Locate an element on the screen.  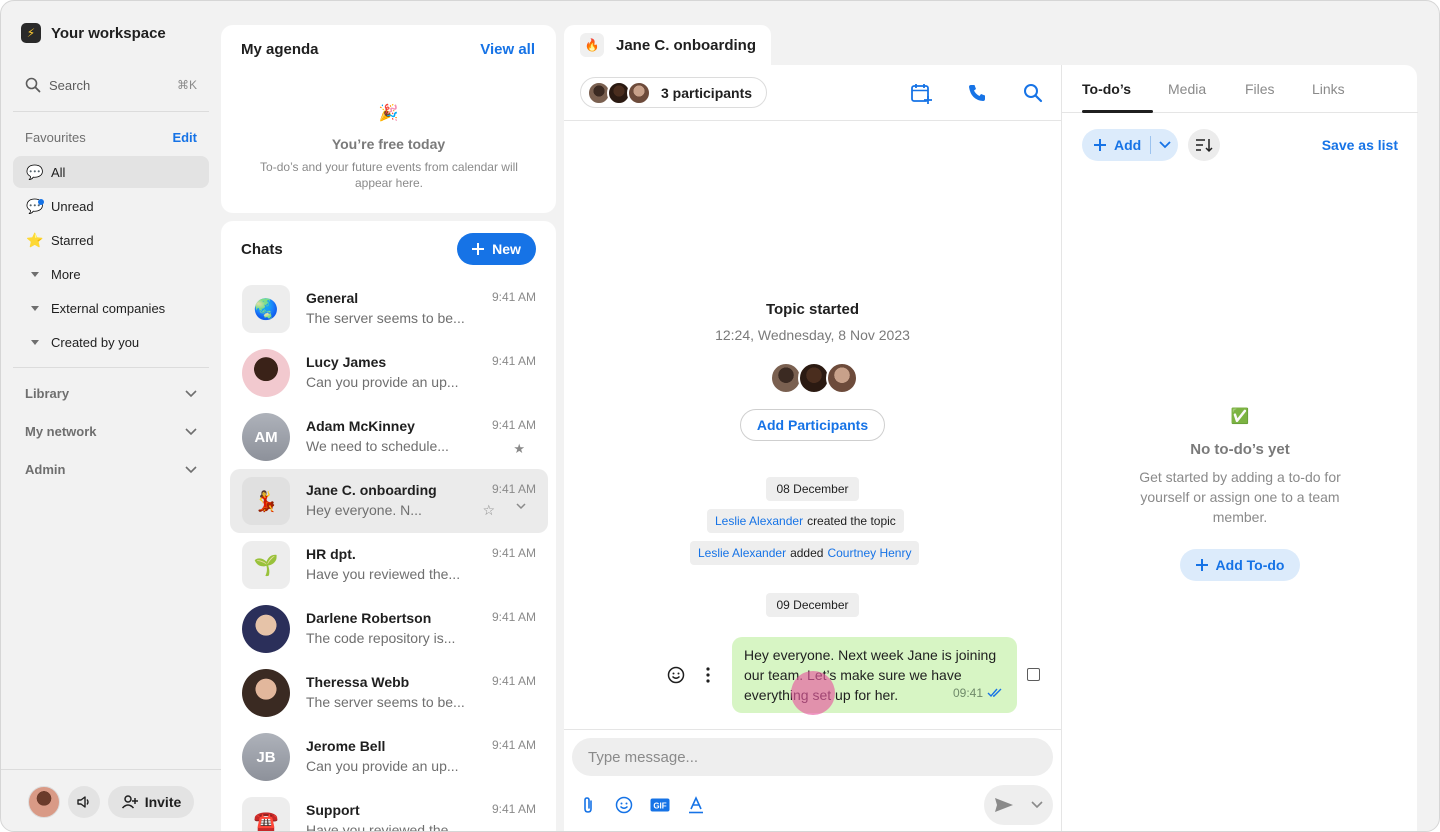
gif-button: GIF is located at coordinates (660, 805).